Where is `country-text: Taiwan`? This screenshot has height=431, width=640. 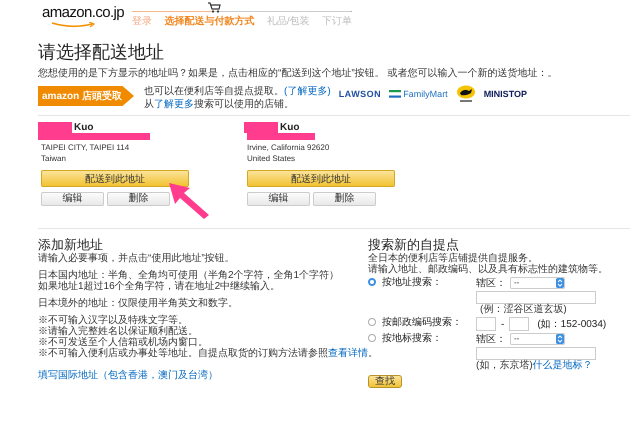 country-text: Taiwan is located at coordinates (53, 158).